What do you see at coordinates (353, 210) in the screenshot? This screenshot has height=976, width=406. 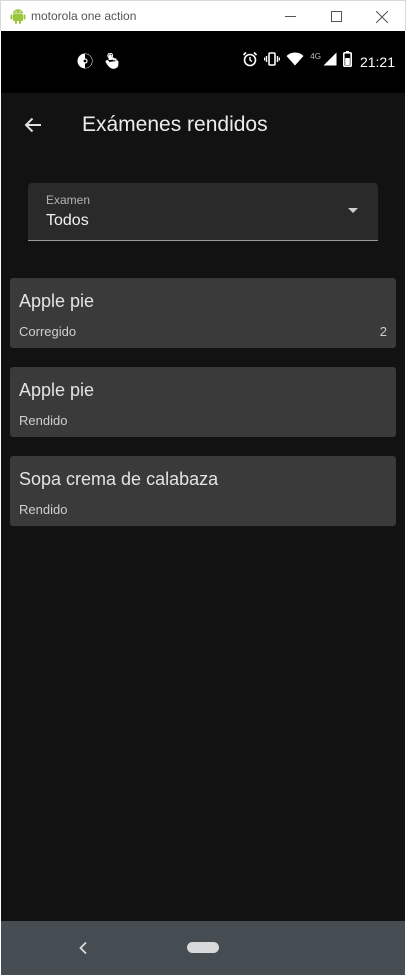 I see `chevron-down-icon` at bounding box center [353, 210].